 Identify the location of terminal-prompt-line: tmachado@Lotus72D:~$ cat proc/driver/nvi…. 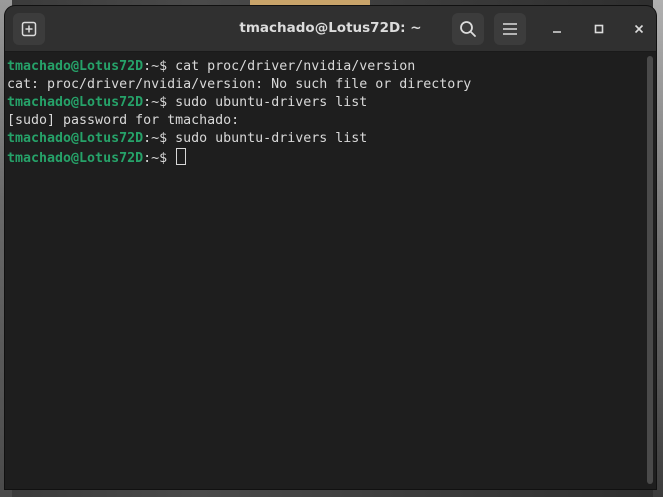
(326, 67).